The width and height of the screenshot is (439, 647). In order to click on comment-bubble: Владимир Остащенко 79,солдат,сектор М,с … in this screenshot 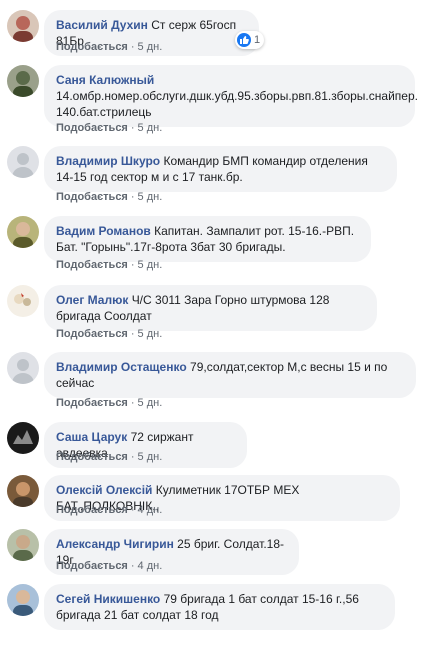, I will do `click(230, 375)`.